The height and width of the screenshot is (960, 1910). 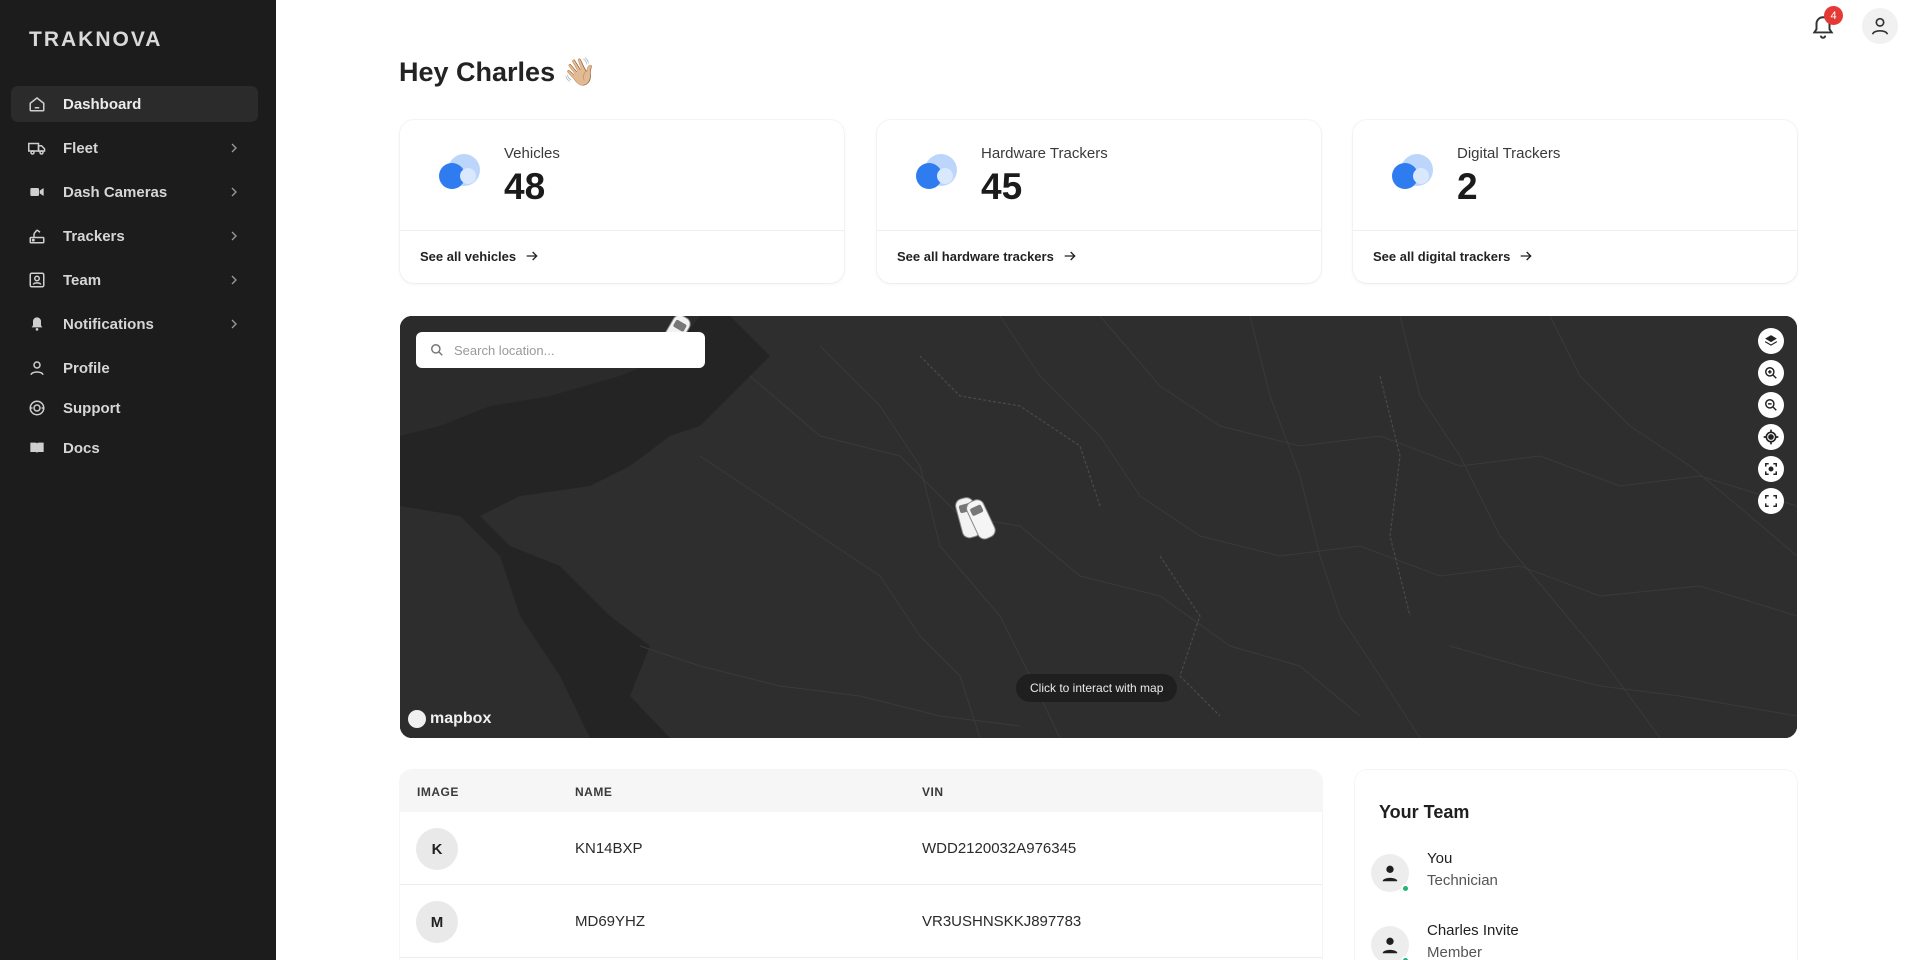 What do you see at coordinates (1002, 186) in the screenshot?
I see `stat-value: 45` at bounding box center [1002, 186].